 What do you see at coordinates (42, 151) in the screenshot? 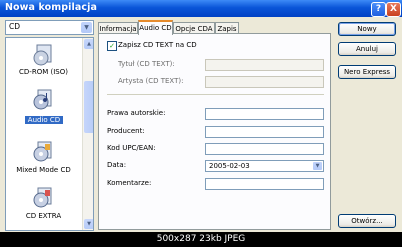
I see `mixed-mode-cd-icon` at bounding box center [42, 151].